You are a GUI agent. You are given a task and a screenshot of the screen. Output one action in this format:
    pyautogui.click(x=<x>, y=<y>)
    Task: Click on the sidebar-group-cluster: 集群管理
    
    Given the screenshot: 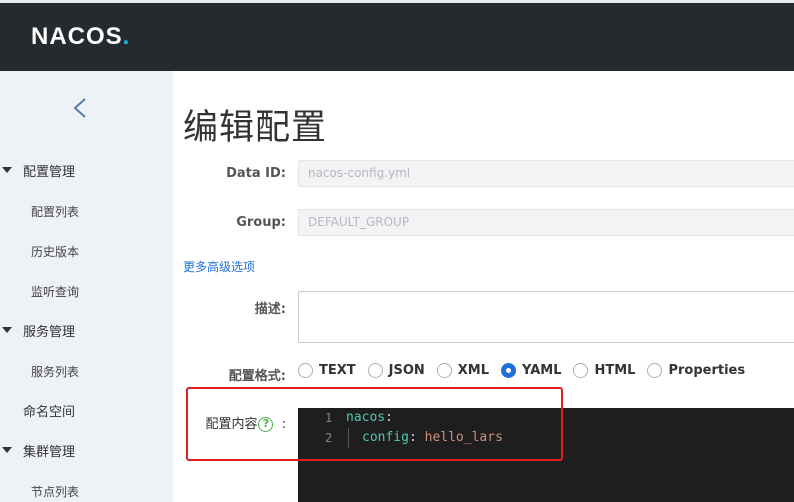 What is the action you would take?
    pyautogui.click(x=37, y=450)
    